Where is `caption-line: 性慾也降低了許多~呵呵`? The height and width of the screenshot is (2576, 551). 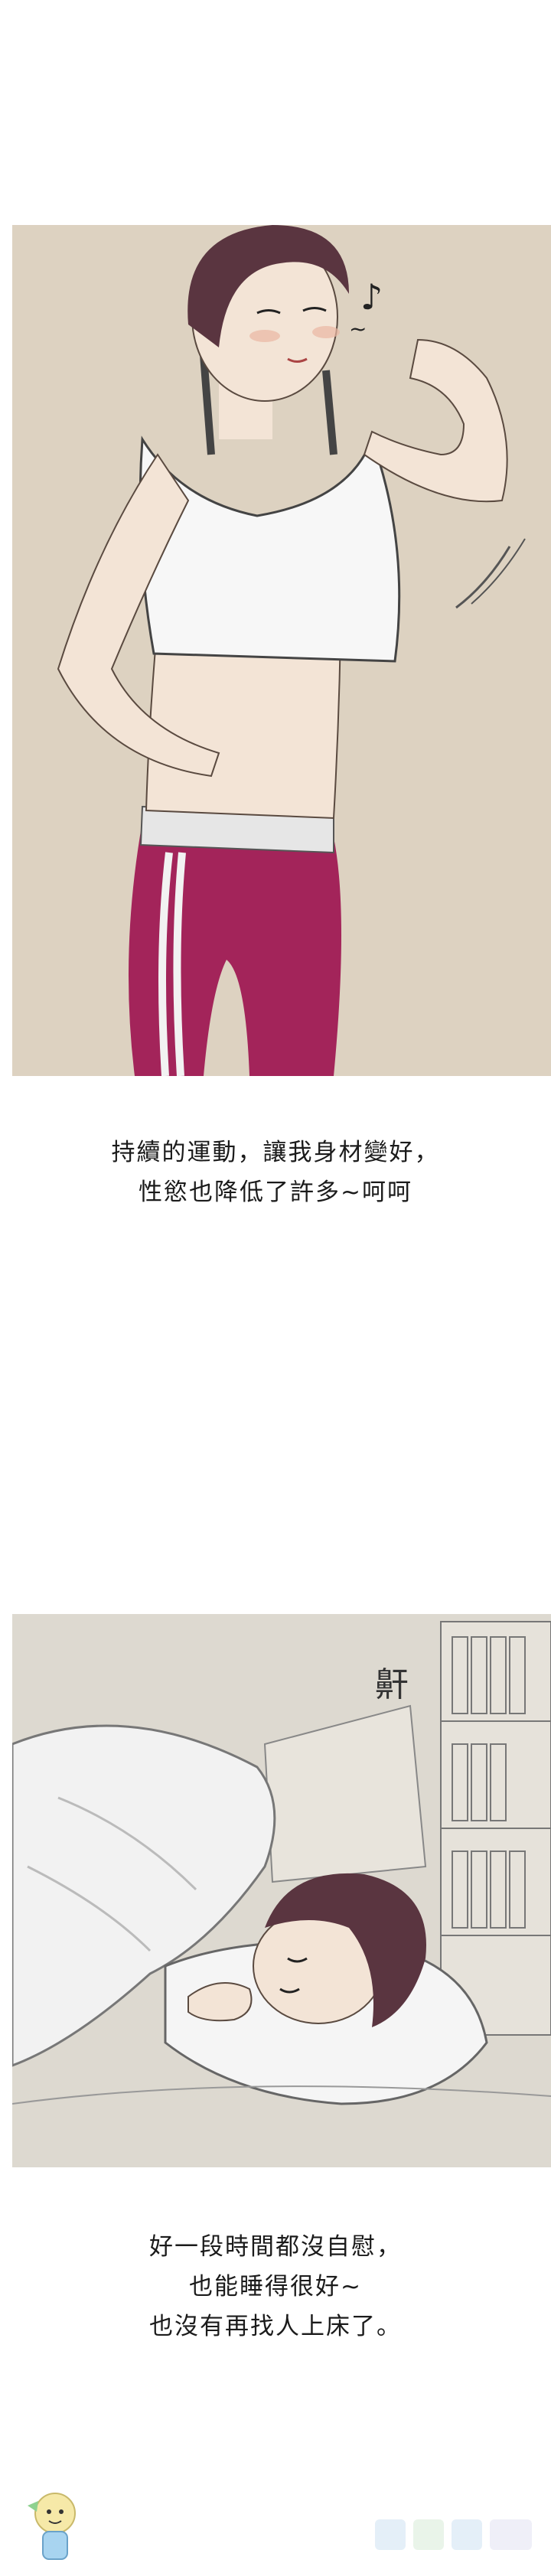
caption-line: 性慾也降低了許多~呵呵 is located at coordinates (275, 1192).